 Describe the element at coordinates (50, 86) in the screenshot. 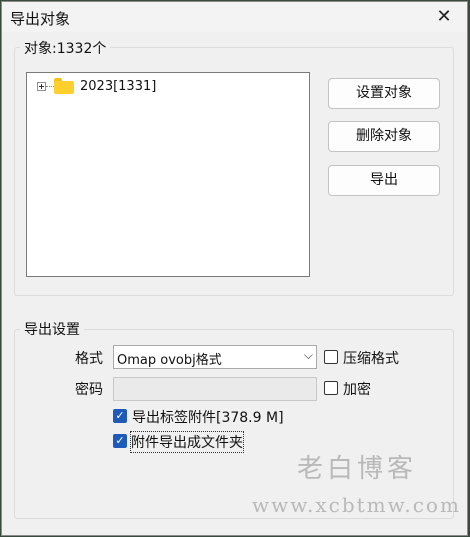

I see `tree-connector` at that location.